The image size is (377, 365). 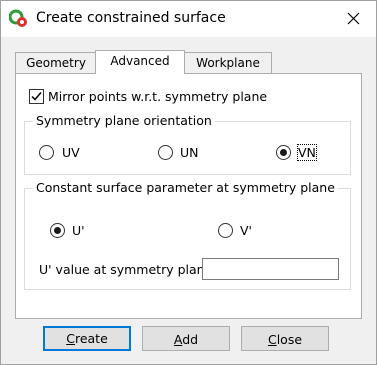 What do you see at coordinates (71, 152) in the screenshot?
I see `radio-uv-label: UV` at bounding box center [71, 152].